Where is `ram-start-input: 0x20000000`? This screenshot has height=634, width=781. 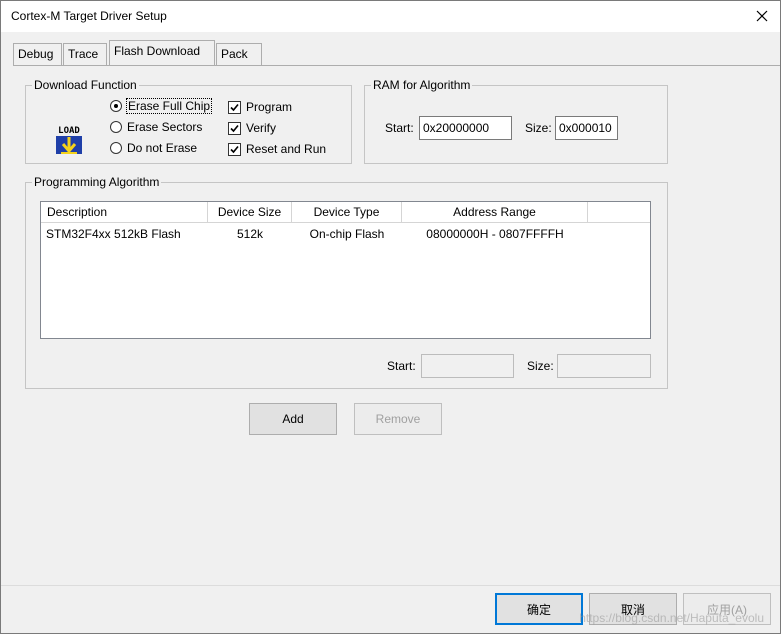
ram-start-input: 0x20000000 is located at coordinates (465, 128).